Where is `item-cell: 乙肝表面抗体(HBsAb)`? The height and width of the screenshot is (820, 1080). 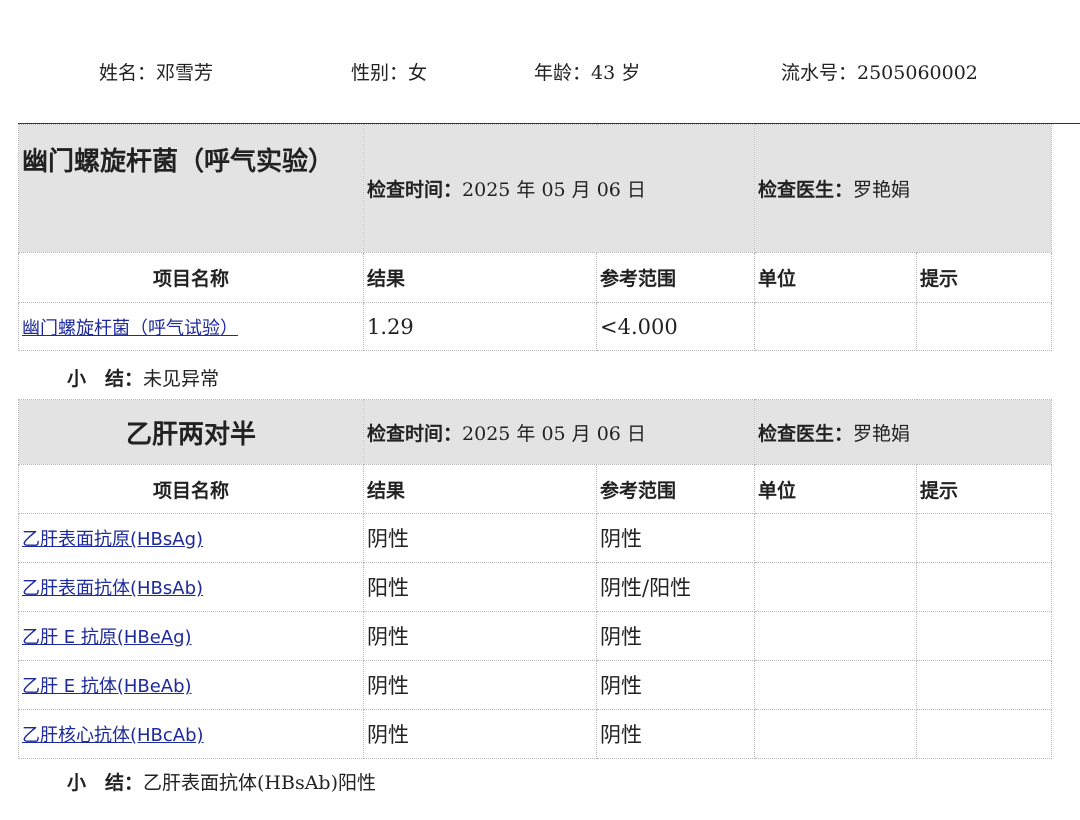
item-cell: 乙肝表面抗体(HBsAb) is located at coordinates (191, 587).